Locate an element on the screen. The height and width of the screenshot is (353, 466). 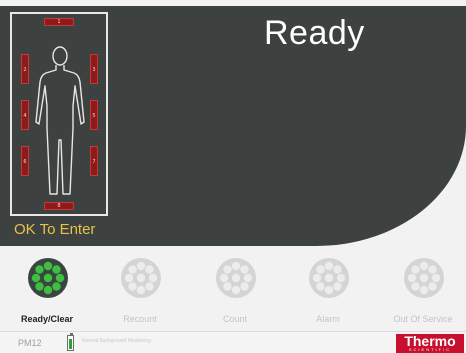
alarm-label: Alarm is located at coordinates (328, 319).